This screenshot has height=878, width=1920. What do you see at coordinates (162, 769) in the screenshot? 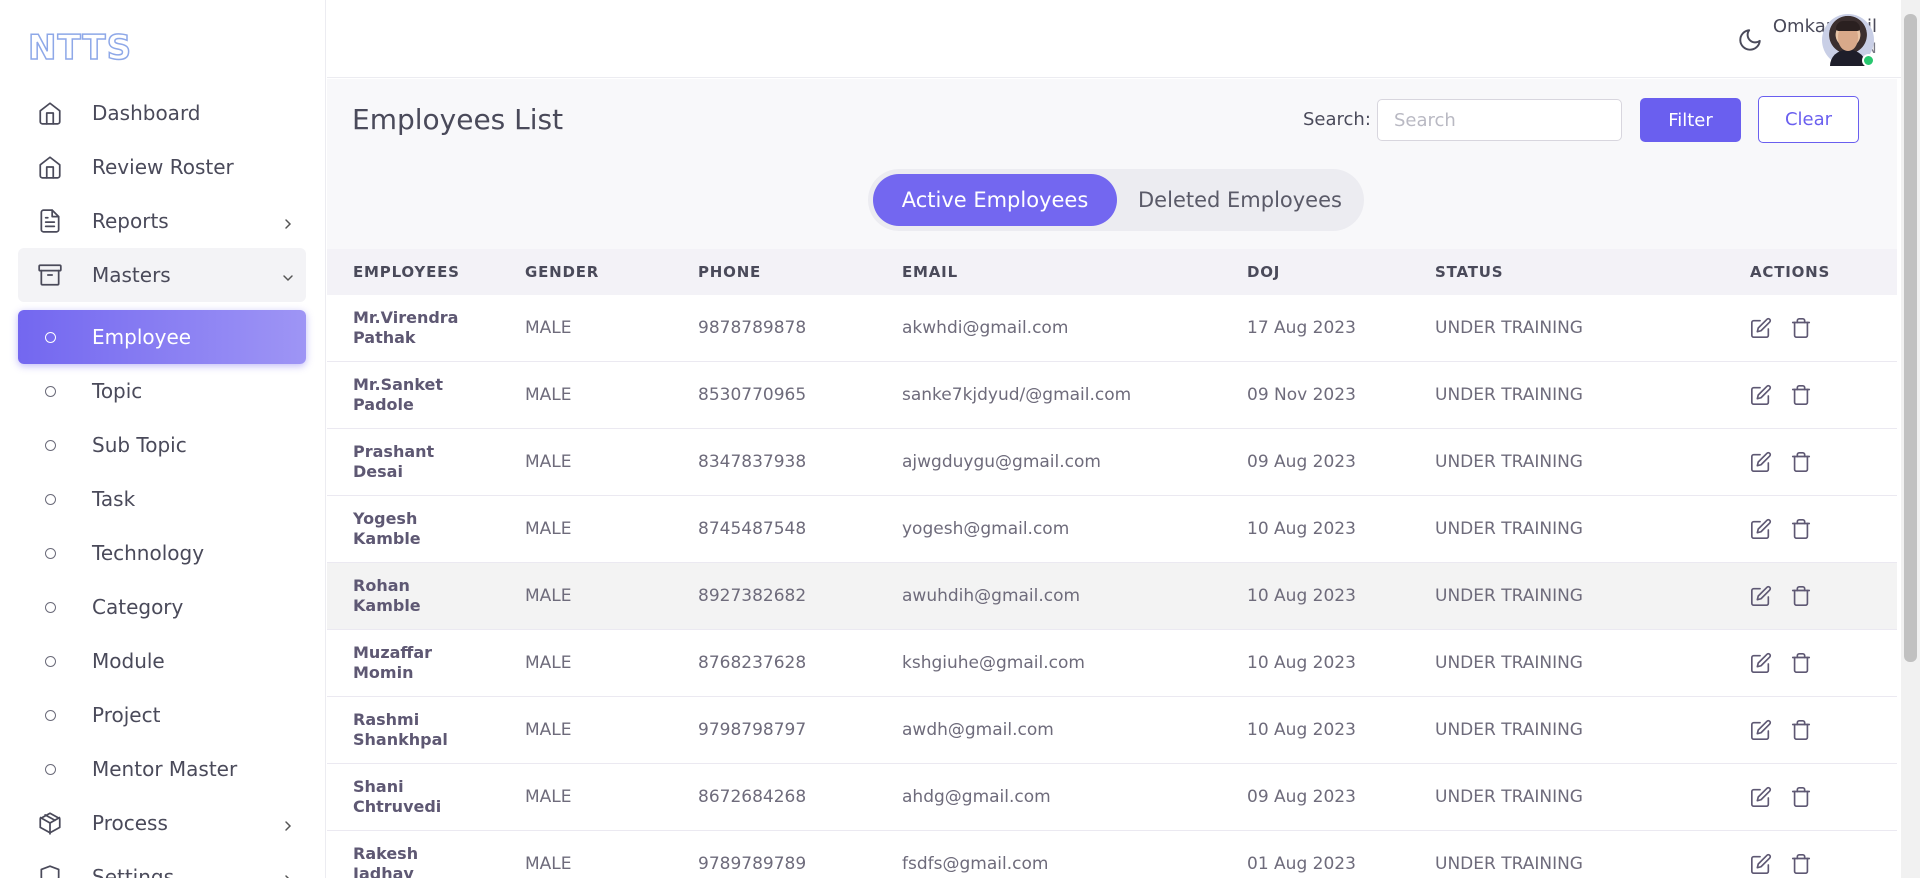
I see `sidebar-subitem-mentor-master: Mentor Master` at bounding box center [162, 769].